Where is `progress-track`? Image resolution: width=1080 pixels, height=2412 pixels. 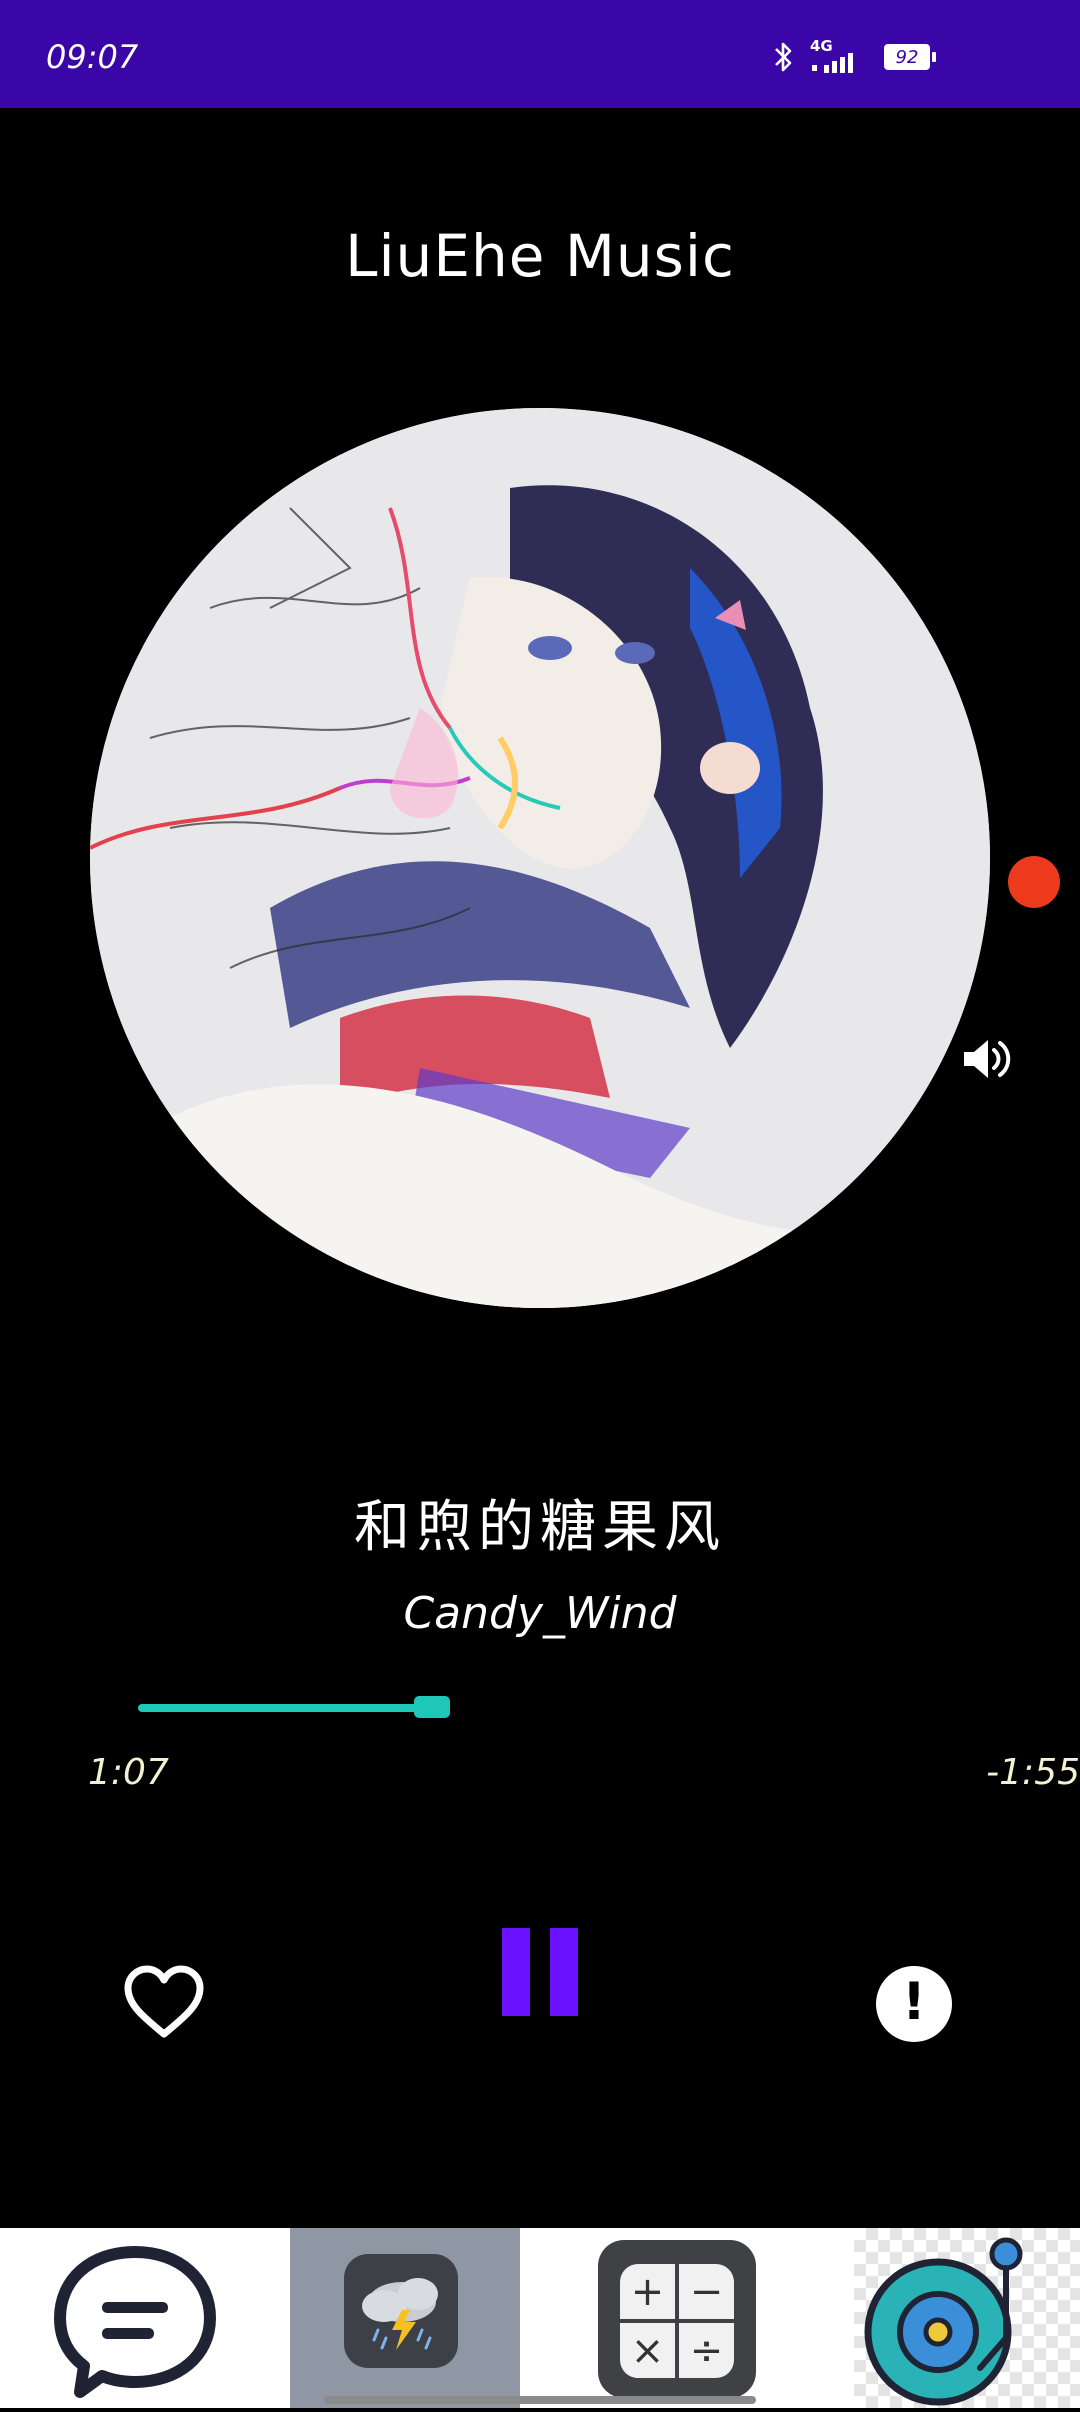 progress-track is located at coordinates (294, 1708).